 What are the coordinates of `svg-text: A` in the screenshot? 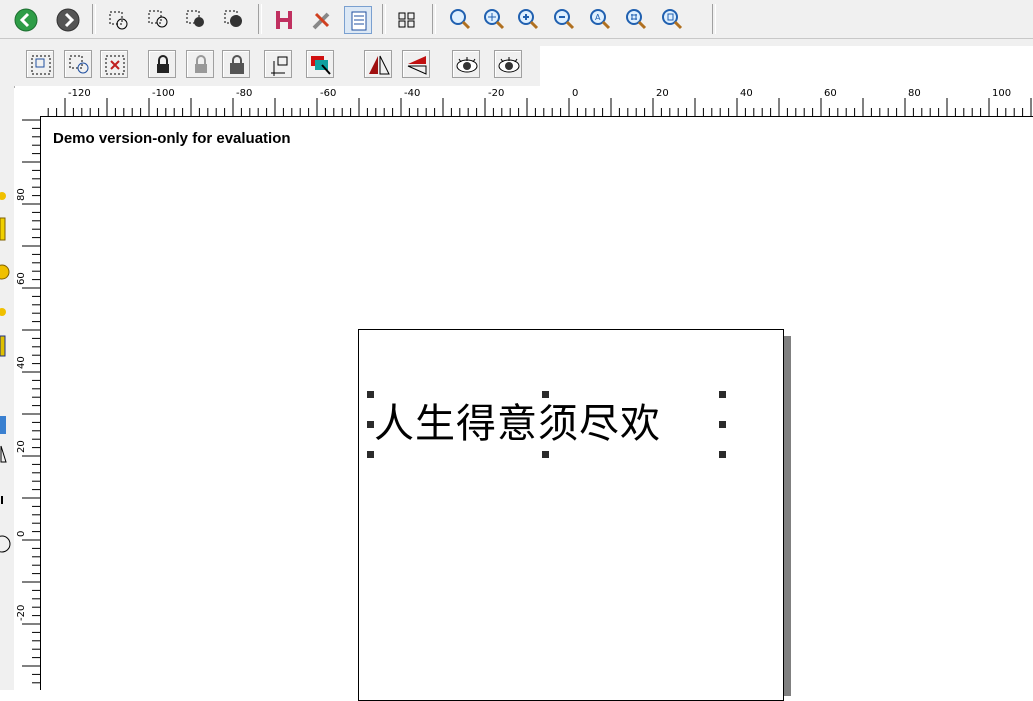 It's located at (598, 17).